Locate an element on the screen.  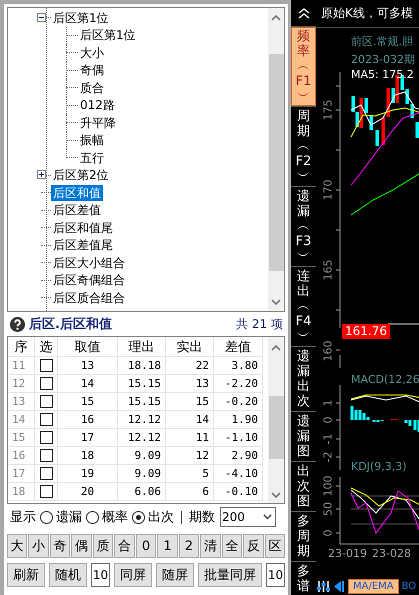
tree-item: 后区大小组合 is located at coordinates (89, 262).